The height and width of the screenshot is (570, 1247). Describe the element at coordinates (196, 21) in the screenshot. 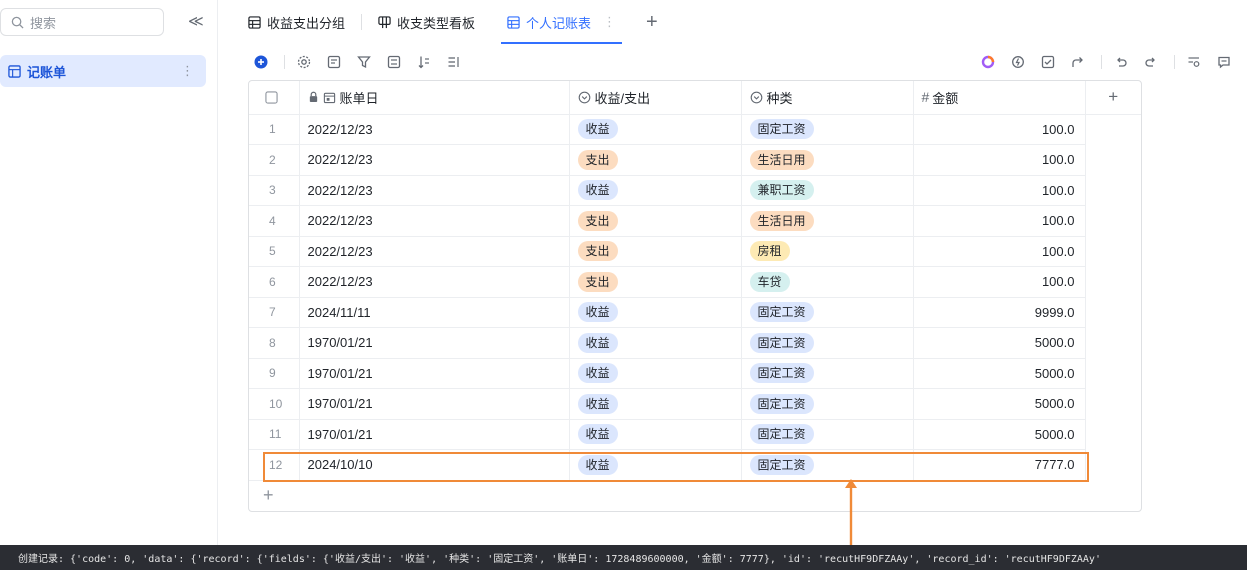

I see `collapse-sidebar-button: ≪` at that location.